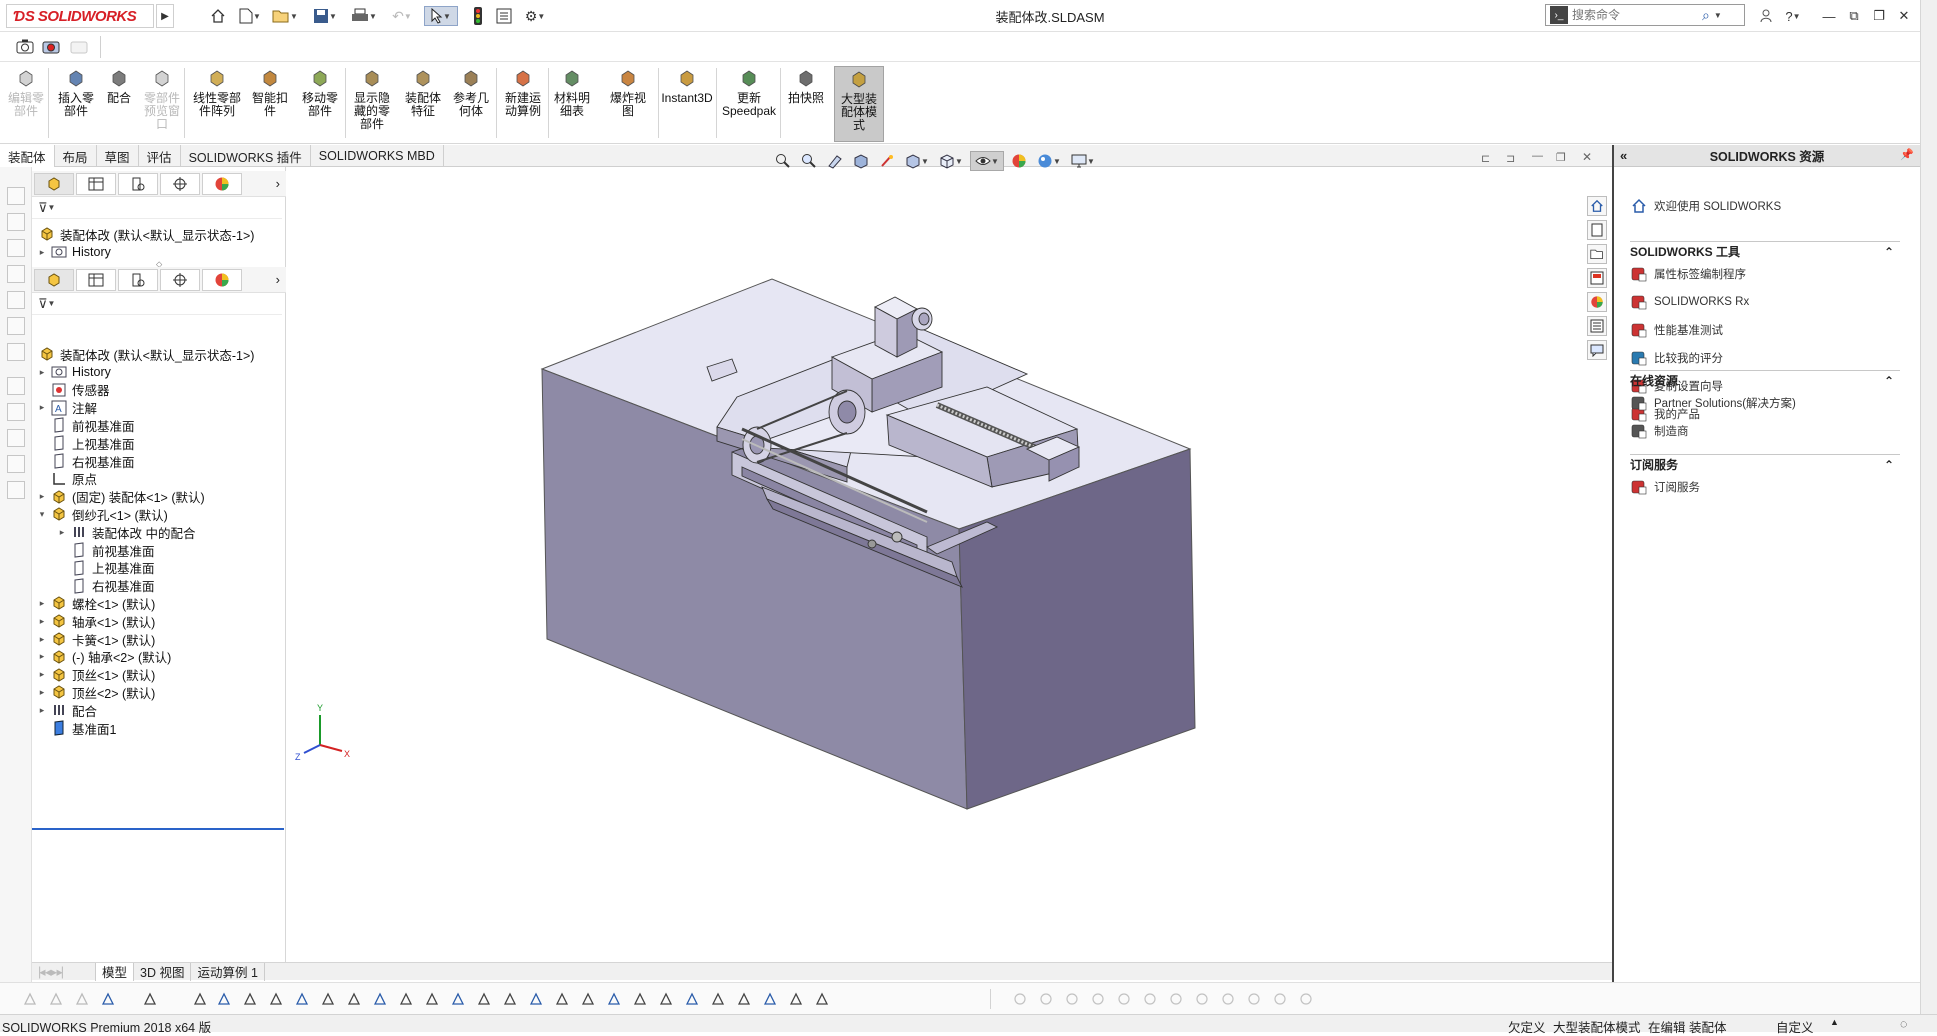  I want to click on grid-icon, so click(1280, 999).